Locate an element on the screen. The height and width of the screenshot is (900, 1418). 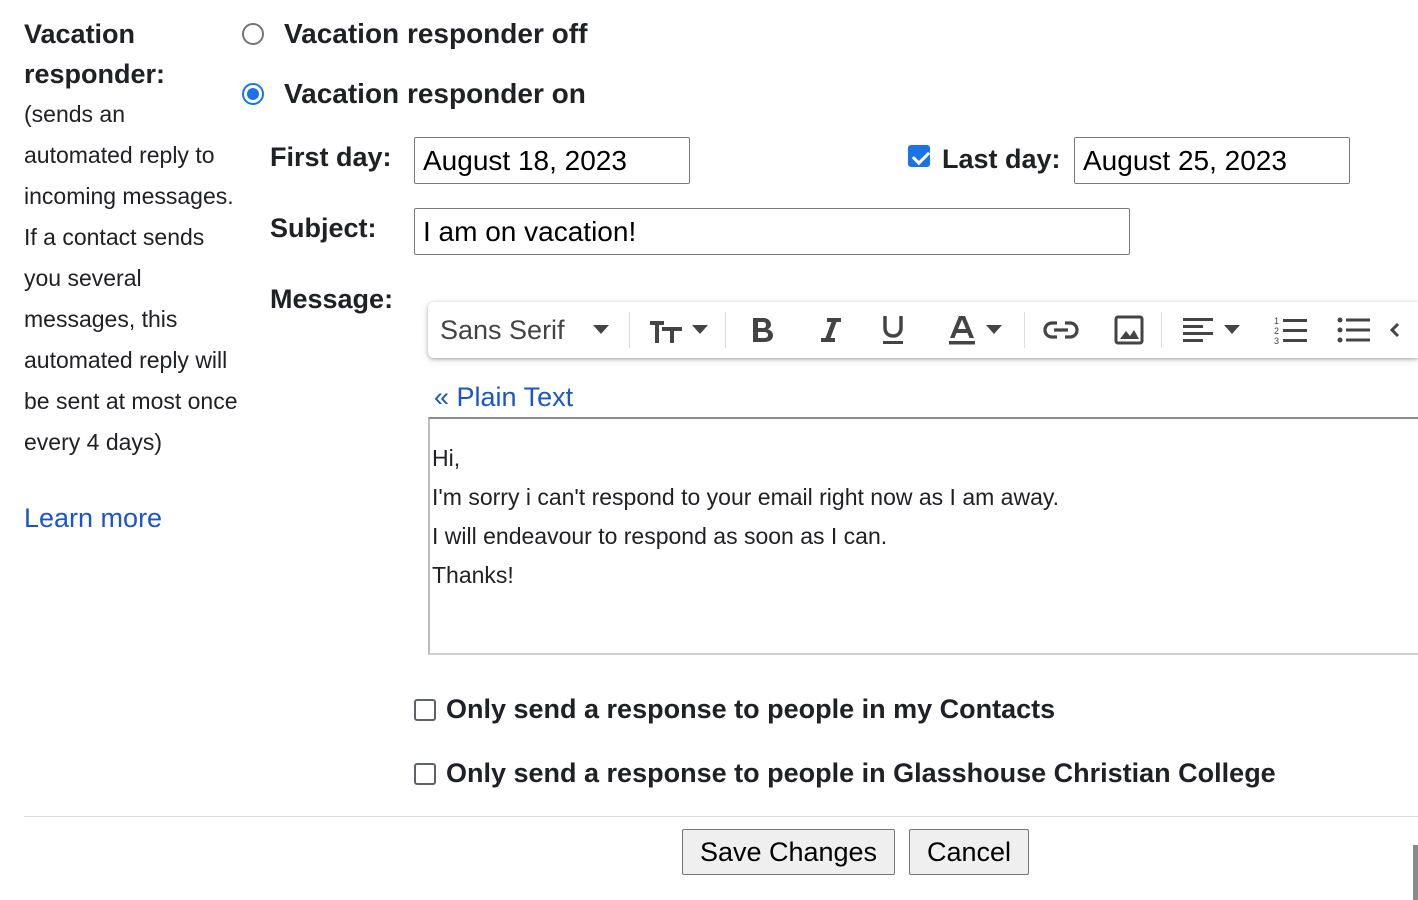
svg-text: 3 is located at coordinates (1276, 340).